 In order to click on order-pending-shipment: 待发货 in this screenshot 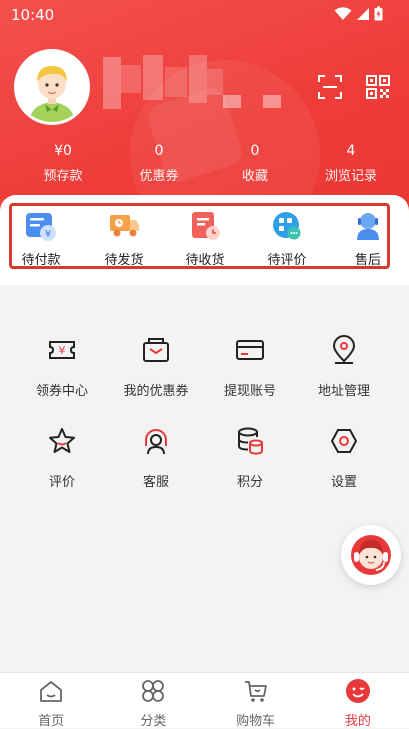, I will do `click(124, 239)`.